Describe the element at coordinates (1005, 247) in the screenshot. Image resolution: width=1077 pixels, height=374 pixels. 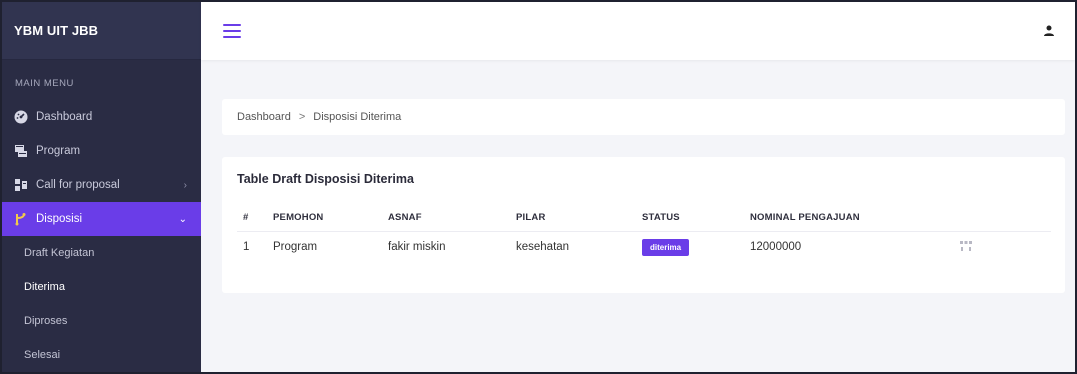
I see `cell-actions` at that location.